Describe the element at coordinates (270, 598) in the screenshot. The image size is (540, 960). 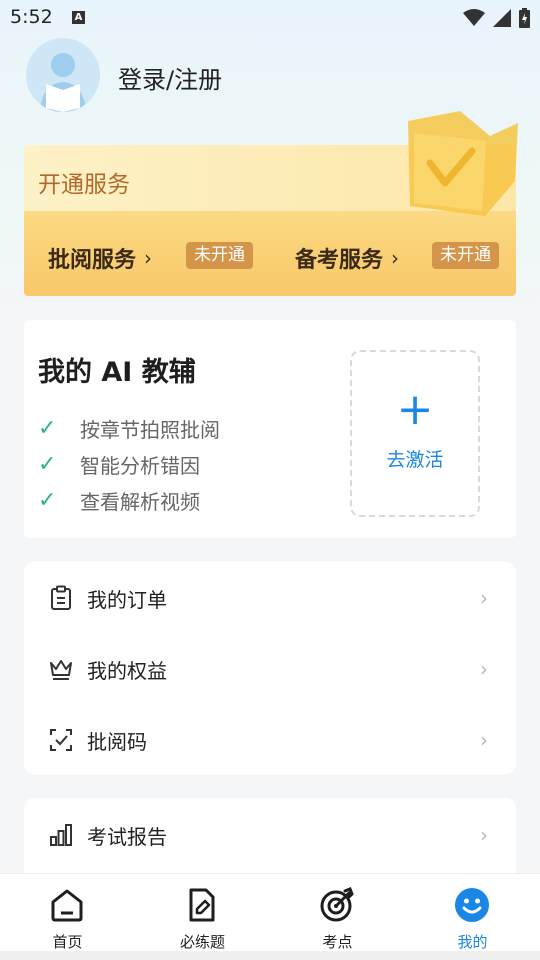
I see `menu-item-orders: 我的订单 ›` at that location.